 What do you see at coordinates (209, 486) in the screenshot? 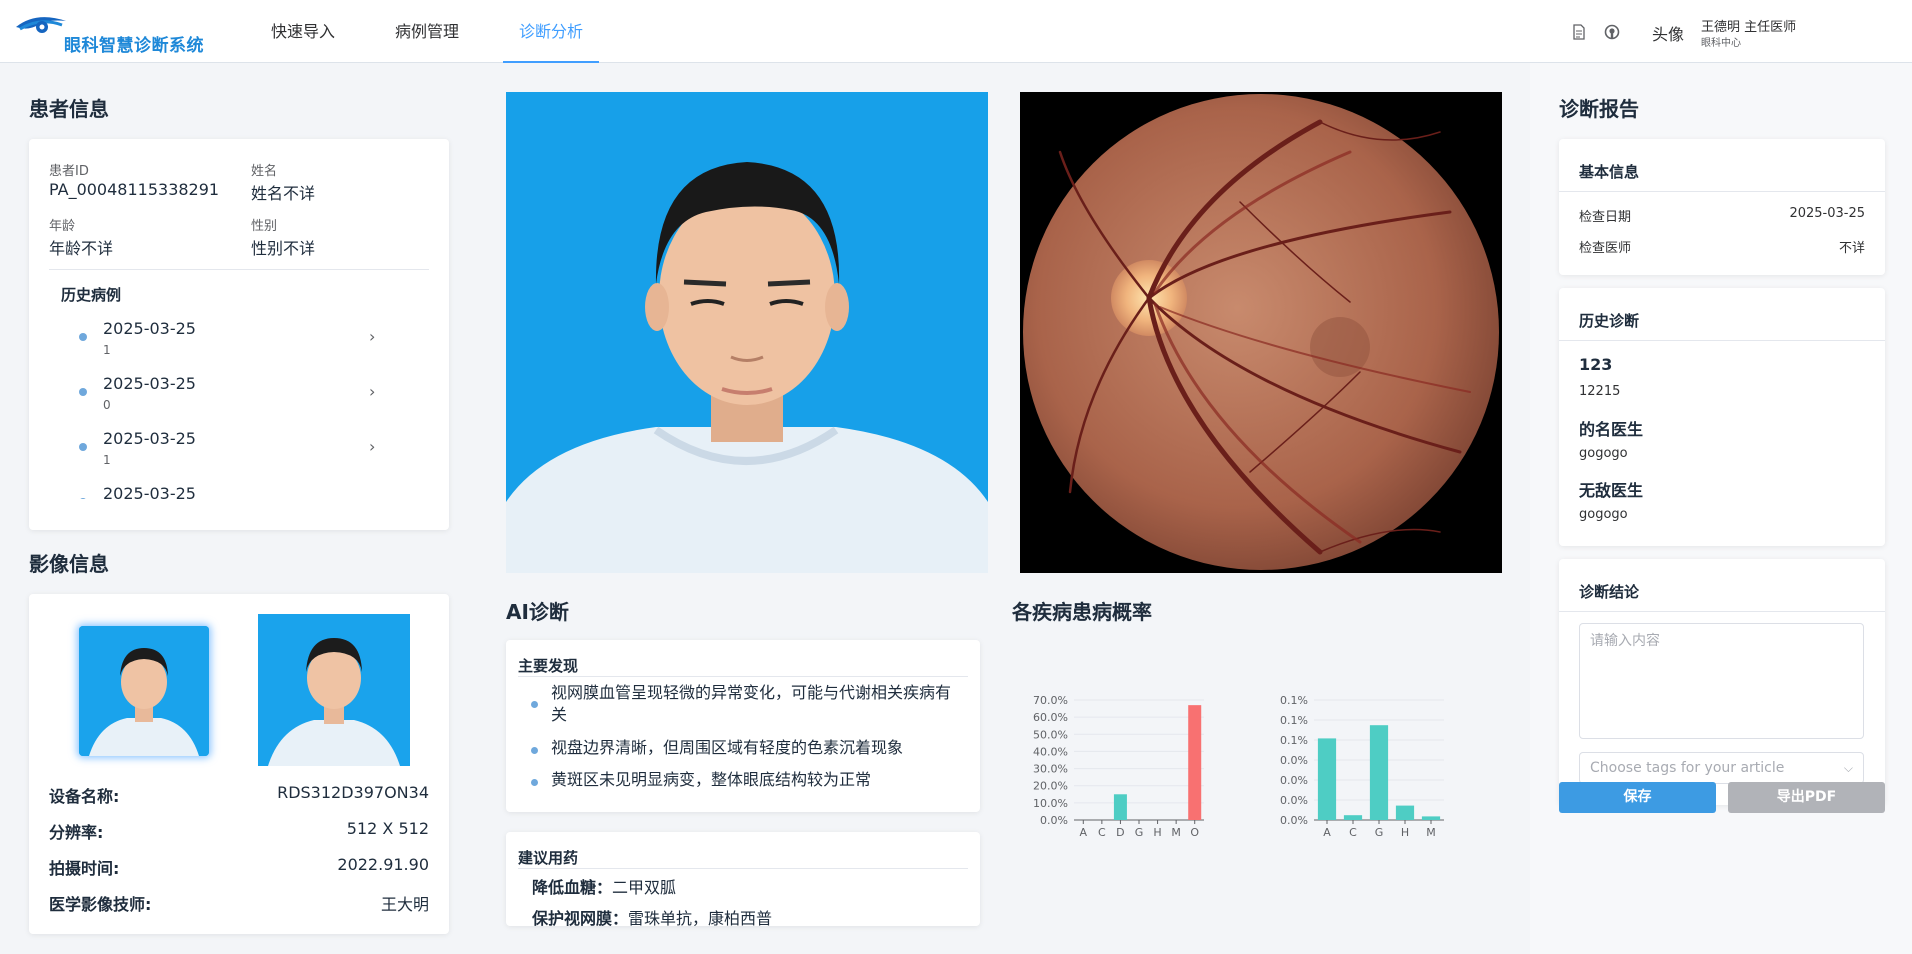
I see `history-case-item: 2025-03-25` at bounding box center [209, 486].